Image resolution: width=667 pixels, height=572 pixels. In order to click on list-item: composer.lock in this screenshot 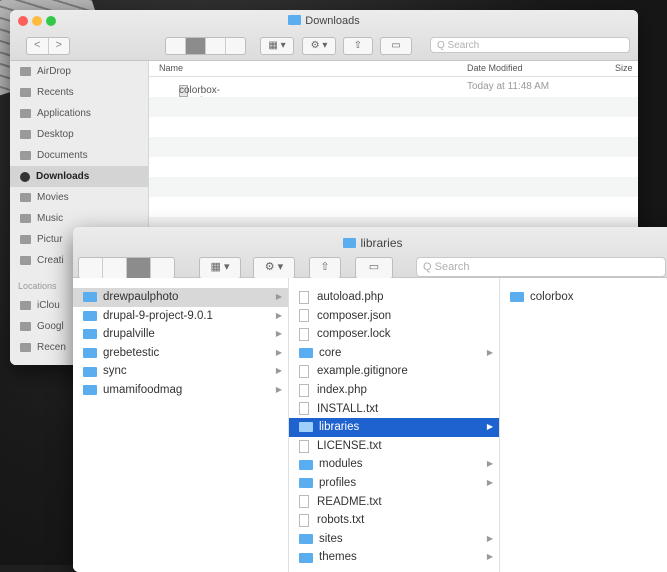, I will do `click(394, 334)`.